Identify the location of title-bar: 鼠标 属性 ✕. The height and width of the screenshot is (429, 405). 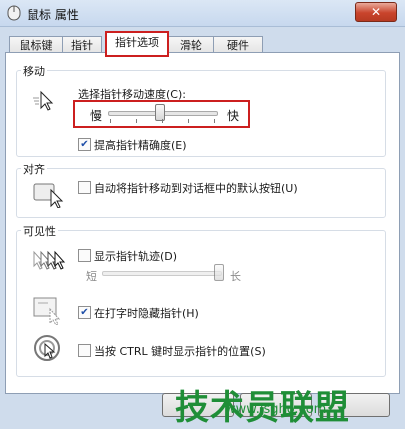
(202, 13).